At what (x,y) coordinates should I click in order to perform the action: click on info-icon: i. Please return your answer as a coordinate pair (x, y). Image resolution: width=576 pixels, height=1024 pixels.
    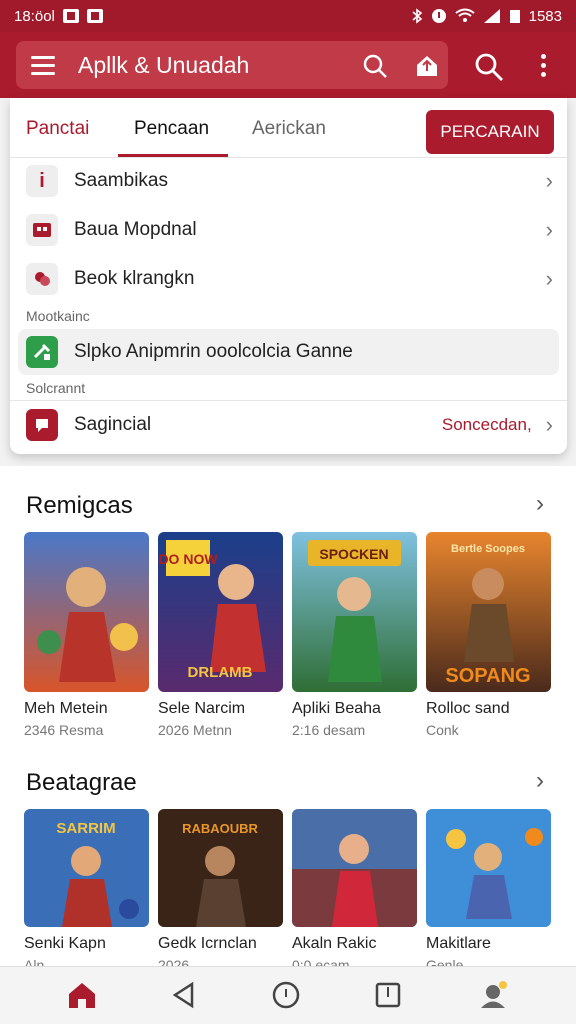
    Looking at the image, I should click on (42, 181).